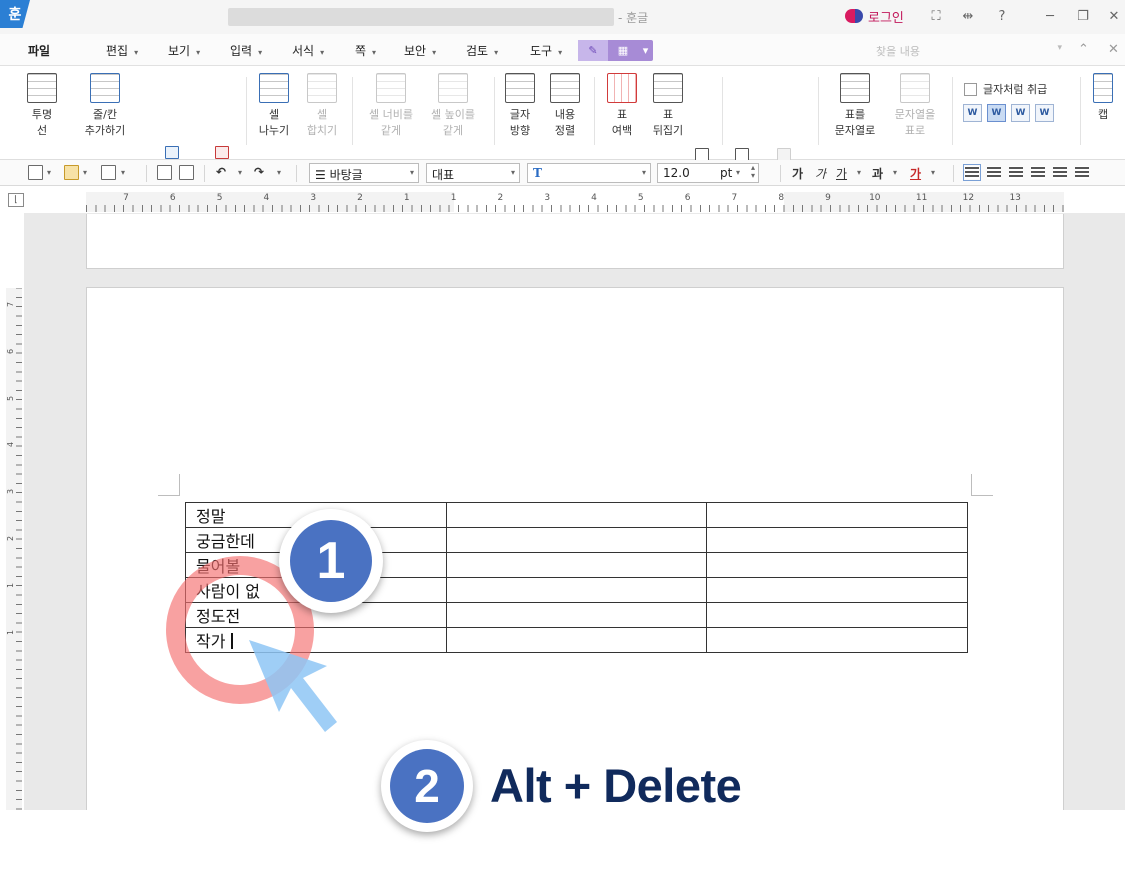  Describe the element at coordinates (105, 106) in the screenshot. I see `insert-row-col-button: 줄/칸 추가하기` at that location.